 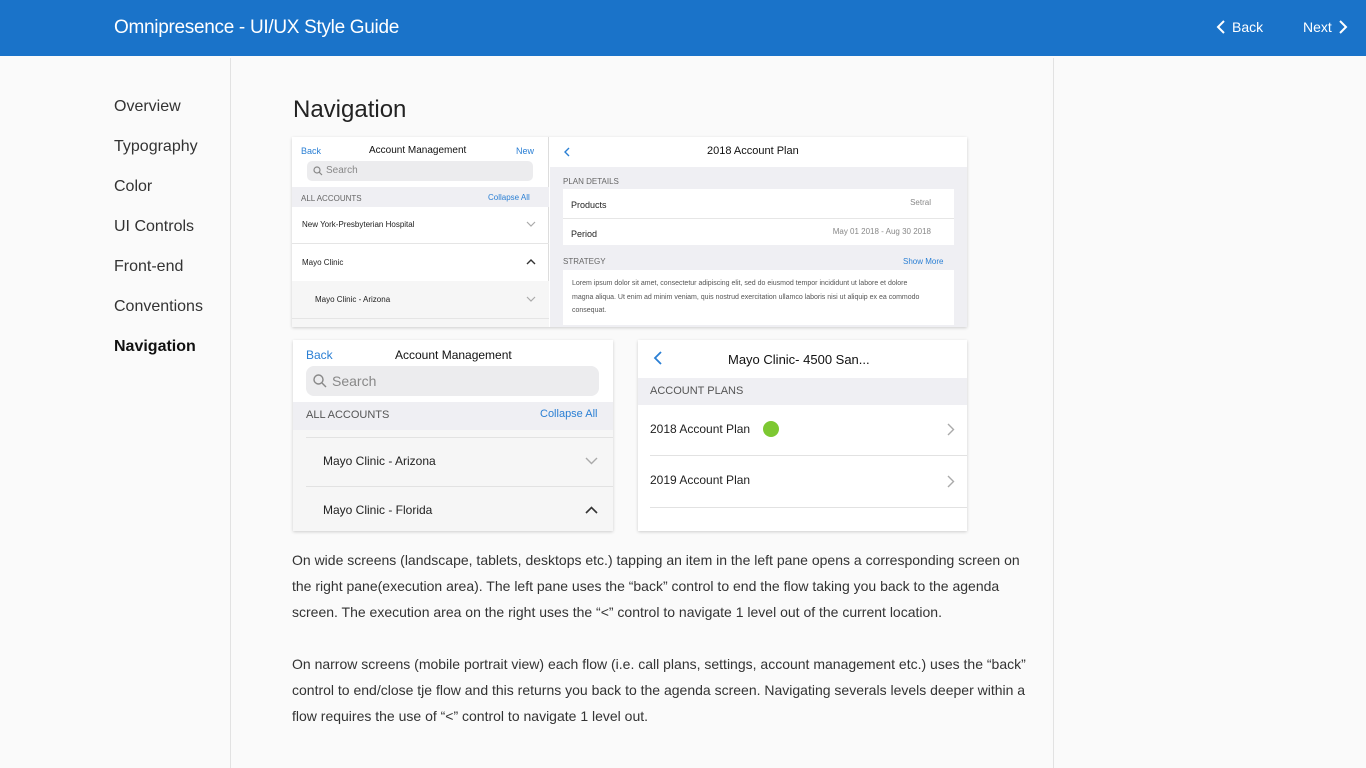 I want to click on left-pane-title: Account Management, so click(x=418, y=150).